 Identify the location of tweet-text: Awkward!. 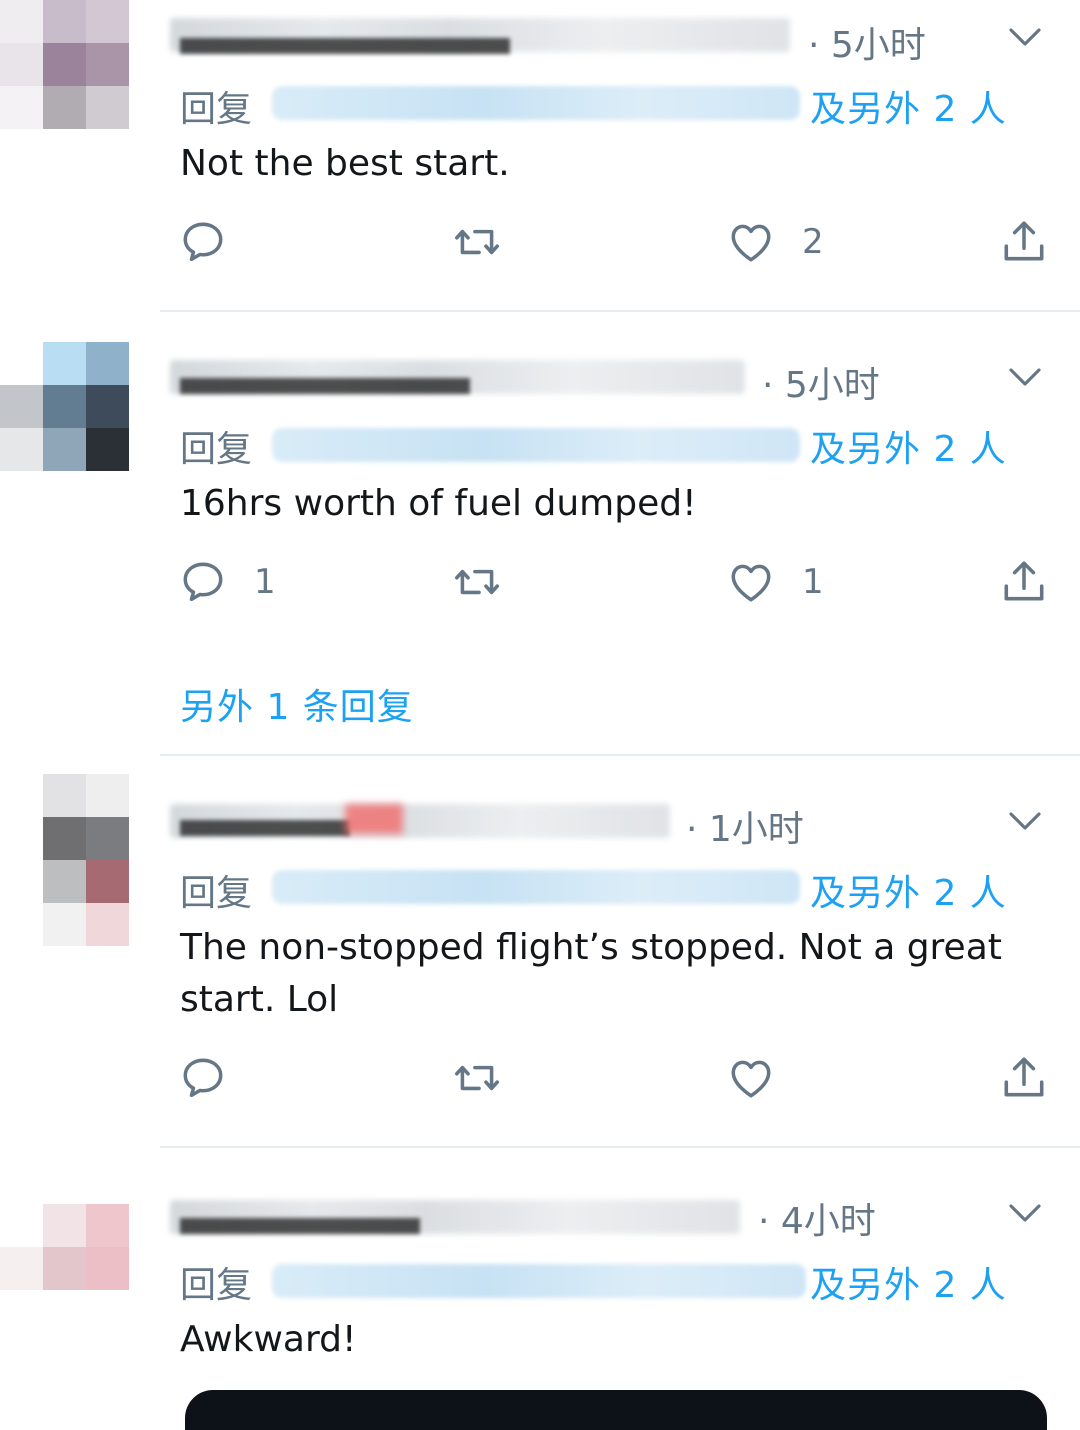
(268, 1339).